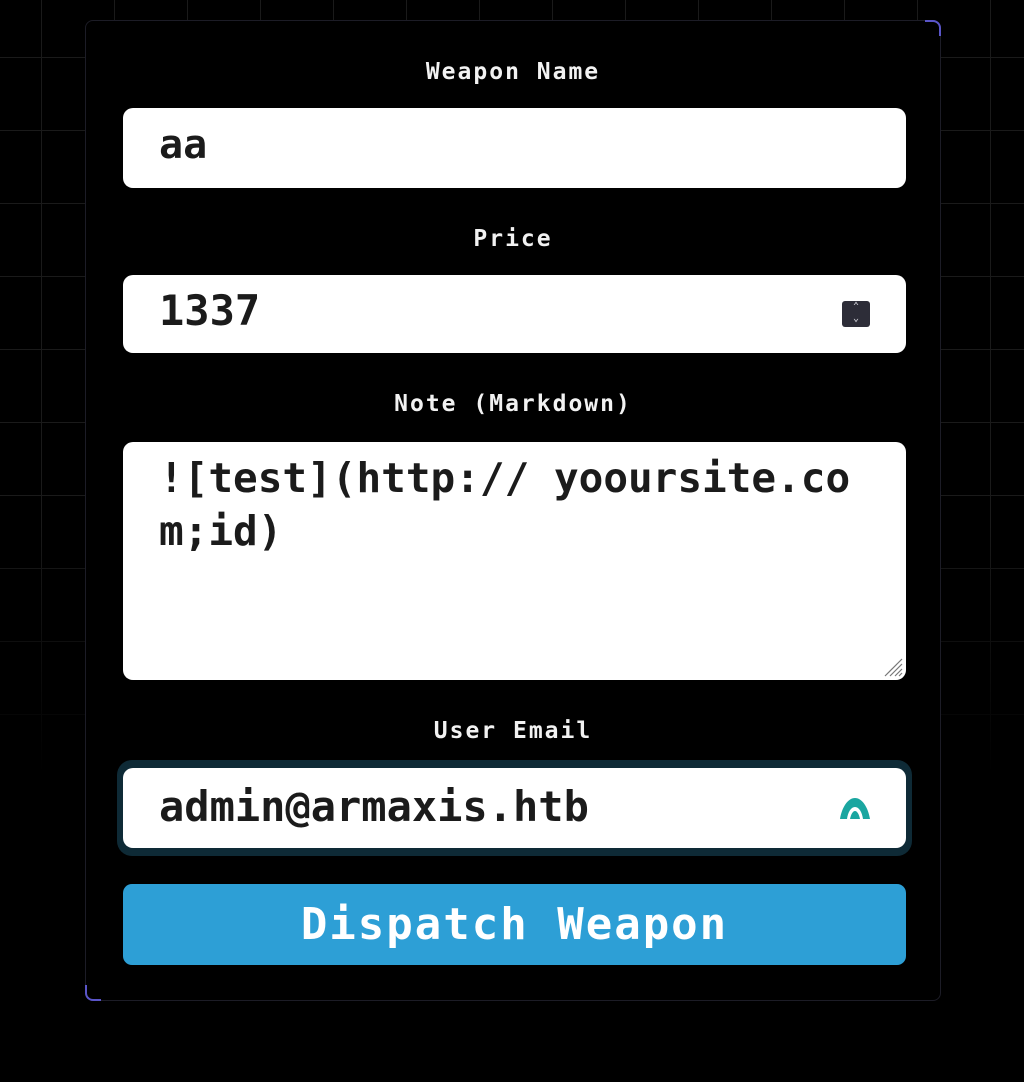 The image size is (1024, 1082). Describe the element at coordinates (210, 310) in the screenshot. I see `price-value: 1337` at that location.